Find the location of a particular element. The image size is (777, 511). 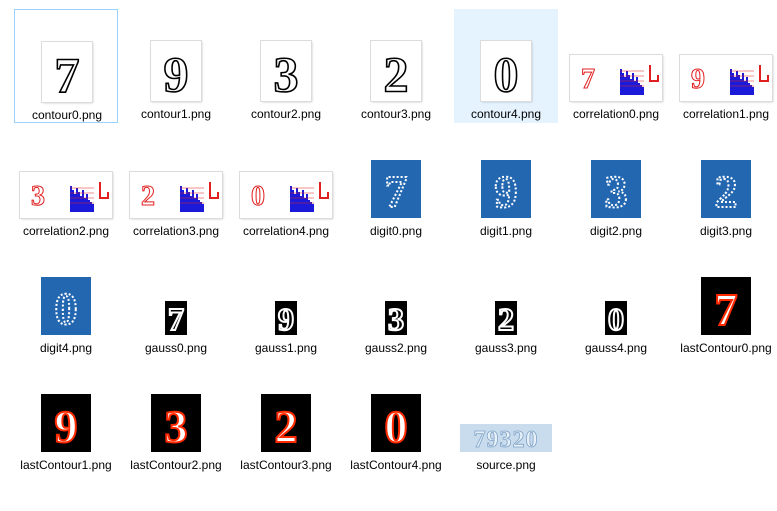

file-item: 3 contour2.png is located at coordinates (286, 66).